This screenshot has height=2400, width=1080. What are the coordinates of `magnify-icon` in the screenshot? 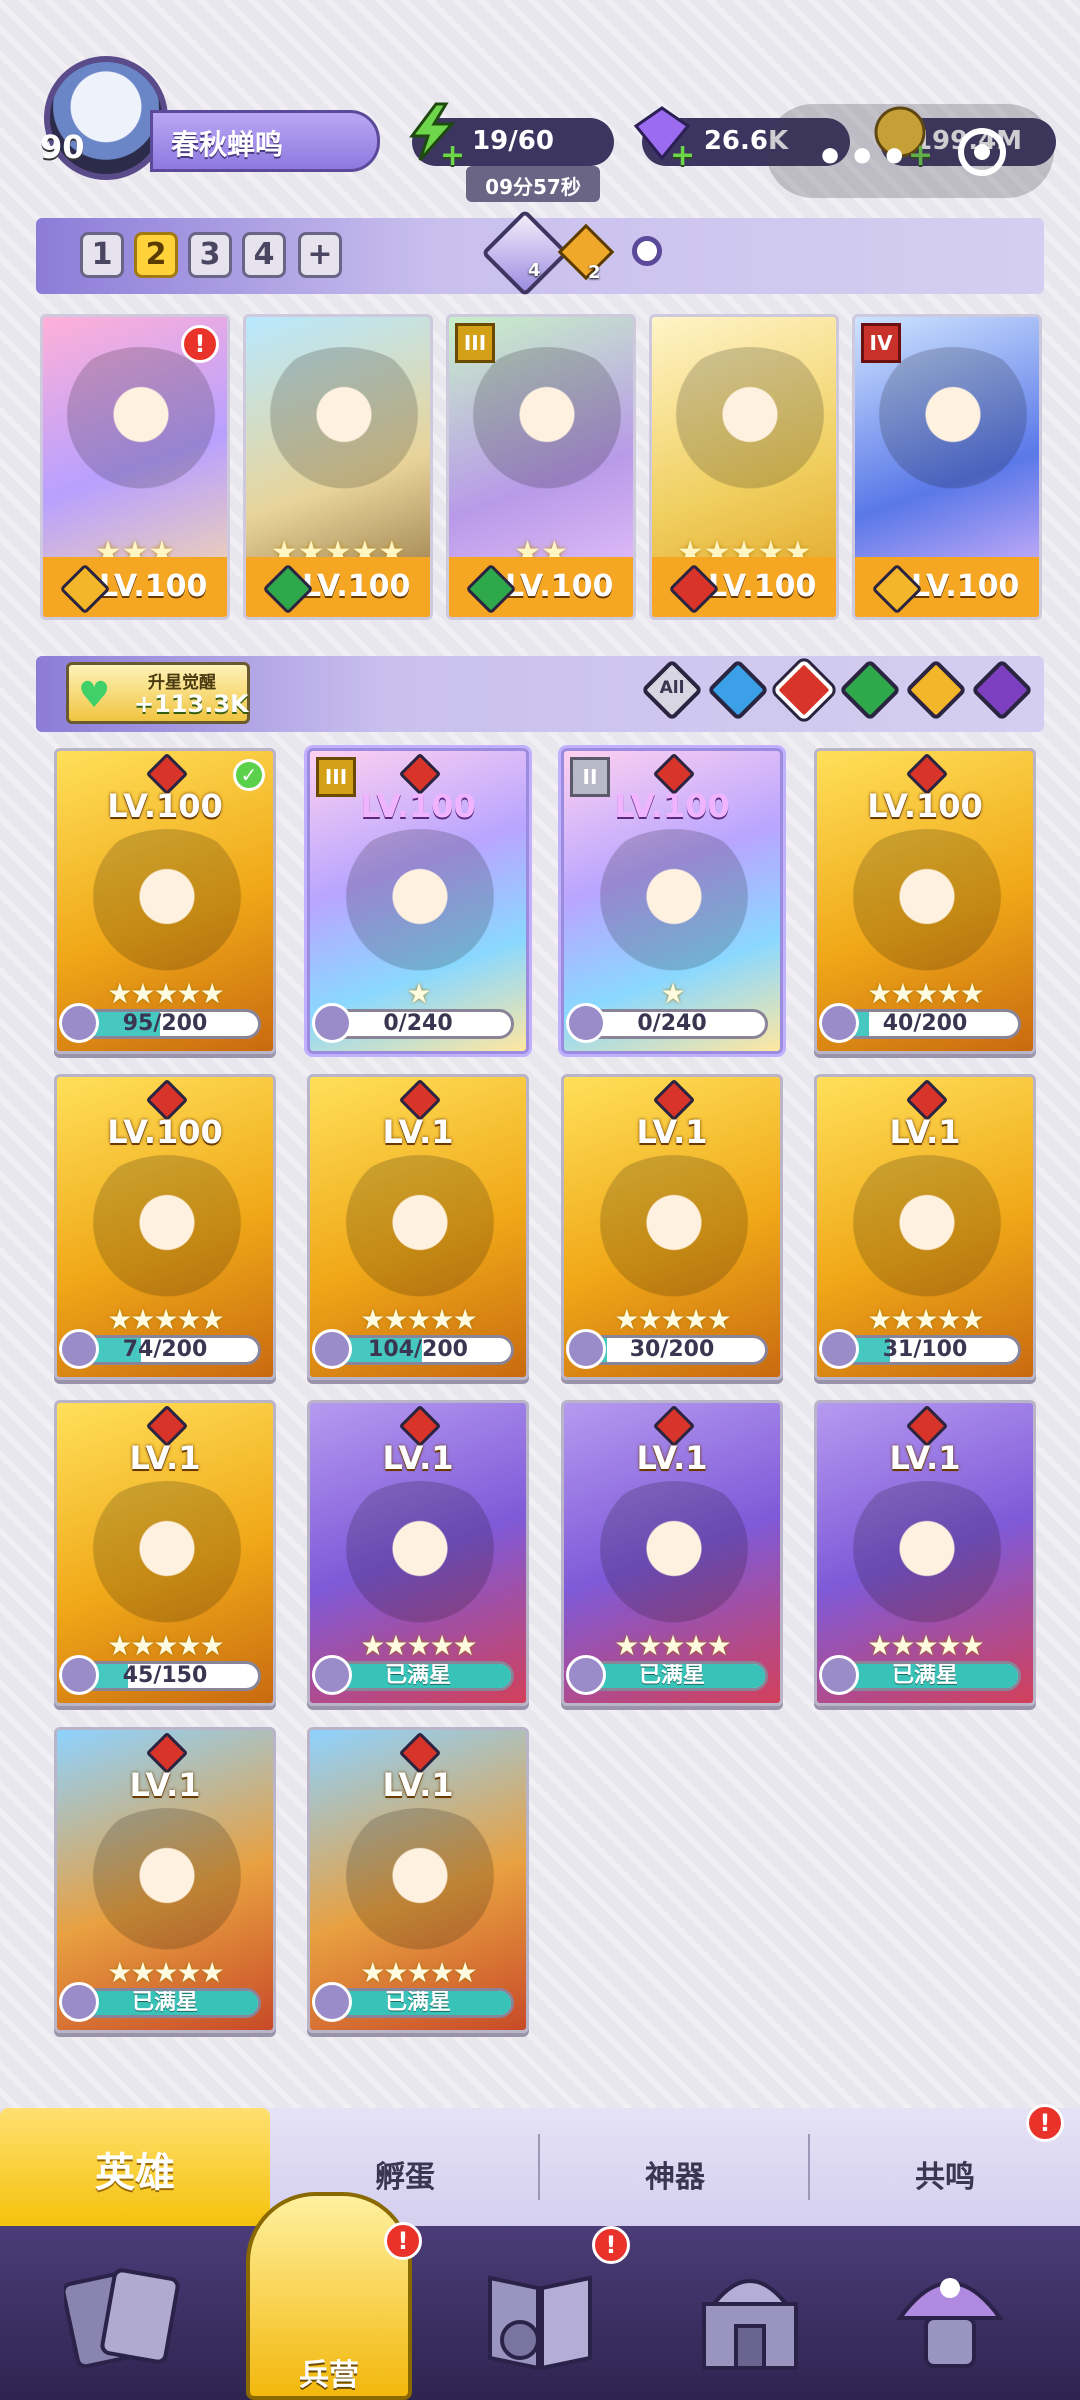 It's located at (647, 251).